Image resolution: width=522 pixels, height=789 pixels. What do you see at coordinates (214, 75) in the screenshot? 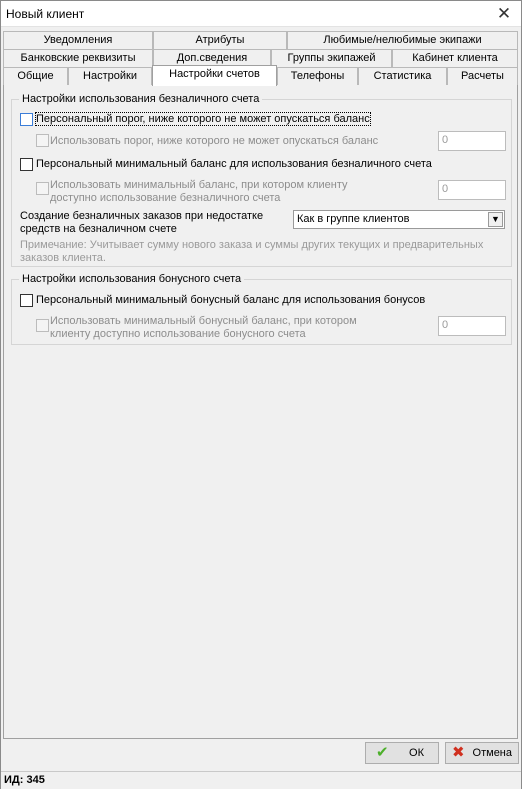
I see `tab-account-settings: Настройки счетов` at bounding box center [214, 75].